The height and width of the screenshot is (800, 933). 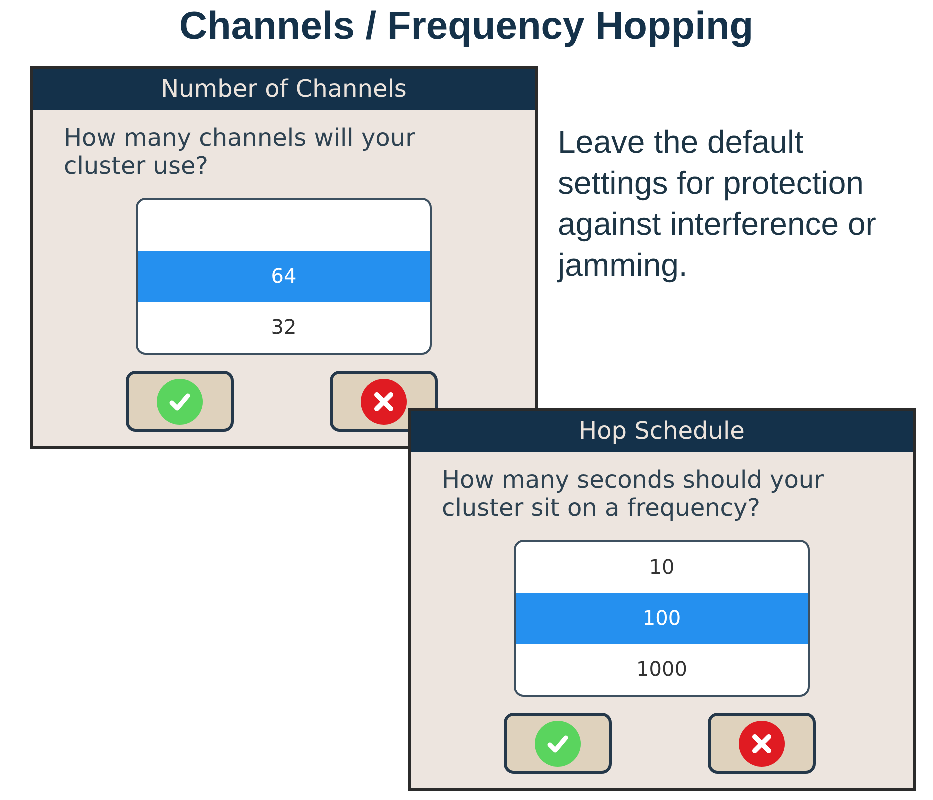 I want to click on dialog-question: How many channels will your cluster use?, so click(x=240, y=152).